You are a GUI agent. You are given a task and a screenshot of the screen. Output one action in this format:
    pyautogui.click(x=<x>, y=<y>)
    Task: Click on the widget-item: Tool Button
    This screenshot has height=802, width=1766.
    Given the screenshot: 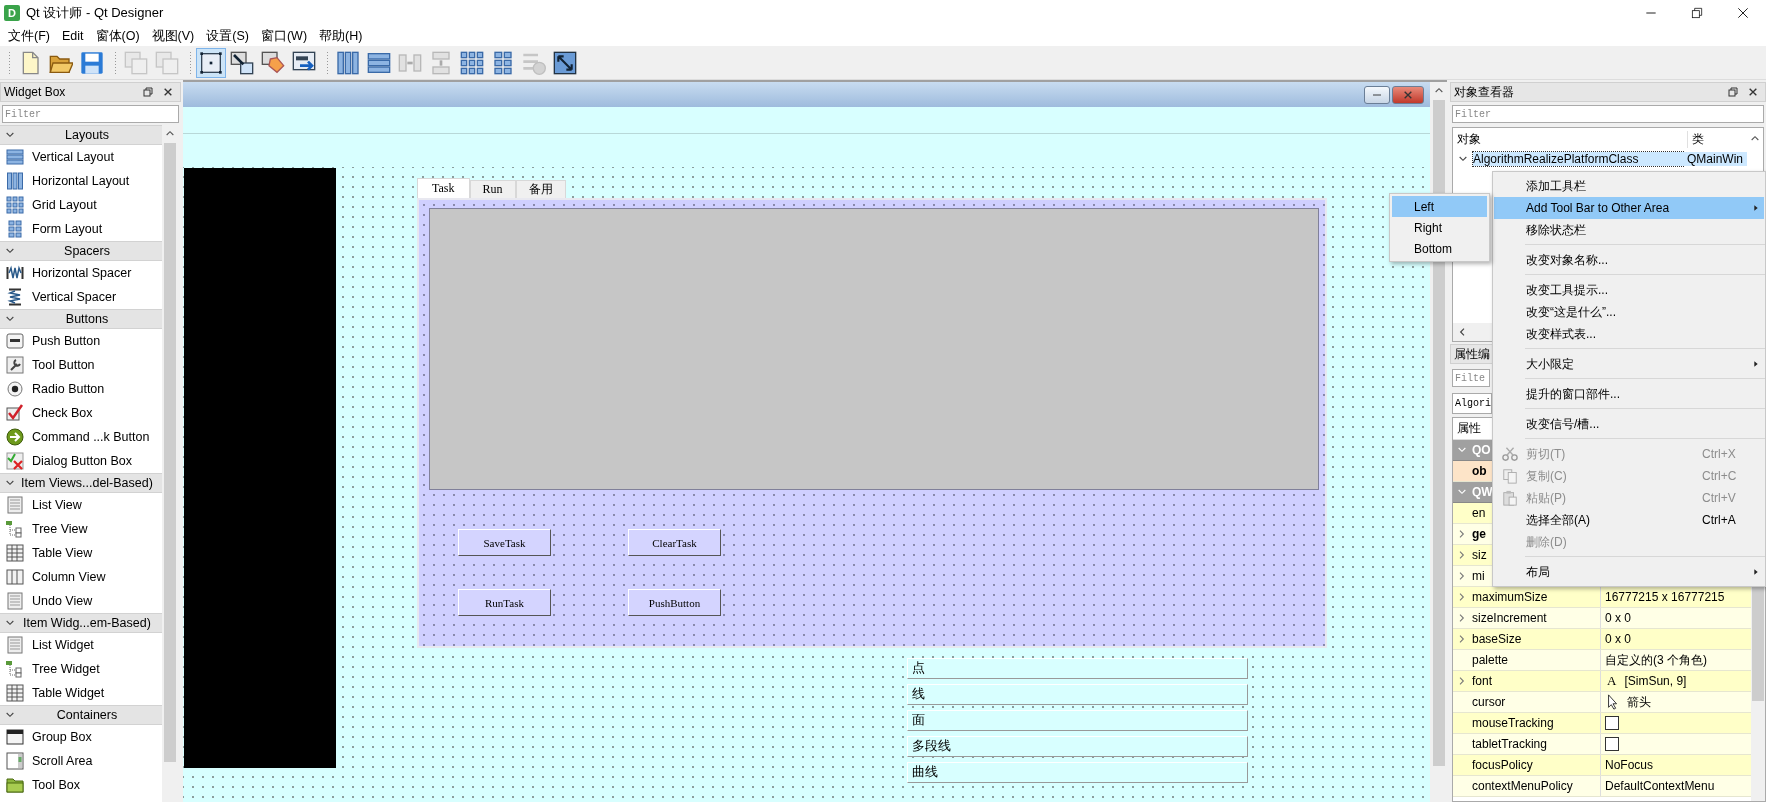 What is the action you would take?
    pyautogui.click(x=63, y=365)
    